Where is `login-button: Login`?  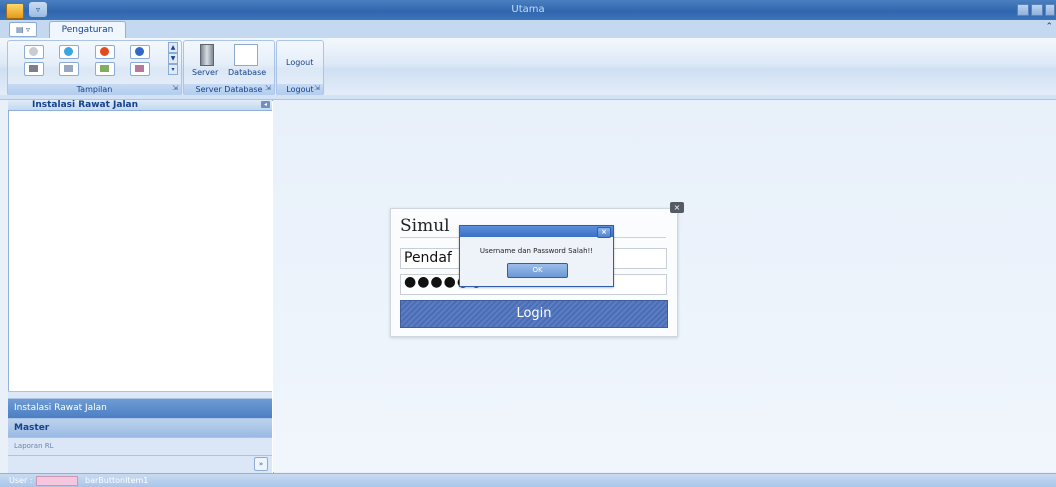 login-button: Login is located at coordinates (534, 314).